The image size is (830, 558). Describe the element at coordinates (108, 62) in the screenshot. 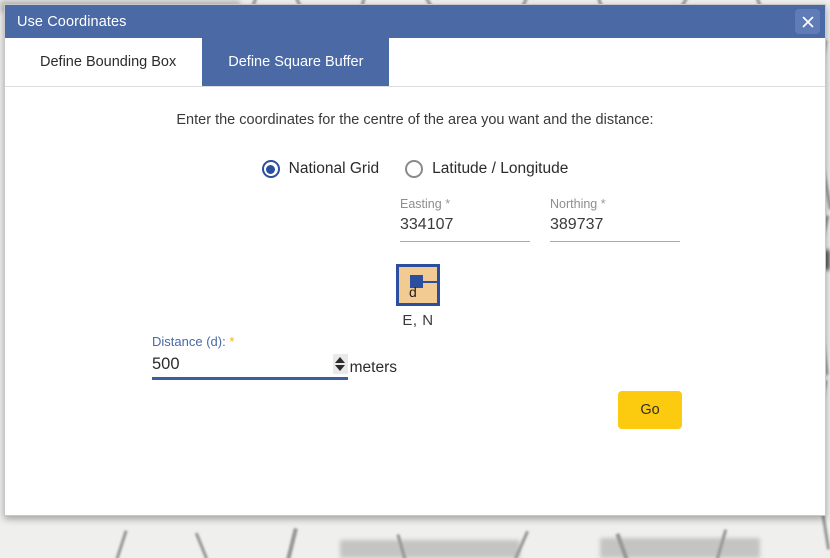

I see `tab-define-bounding-box: Define Bounding Box` at that location.